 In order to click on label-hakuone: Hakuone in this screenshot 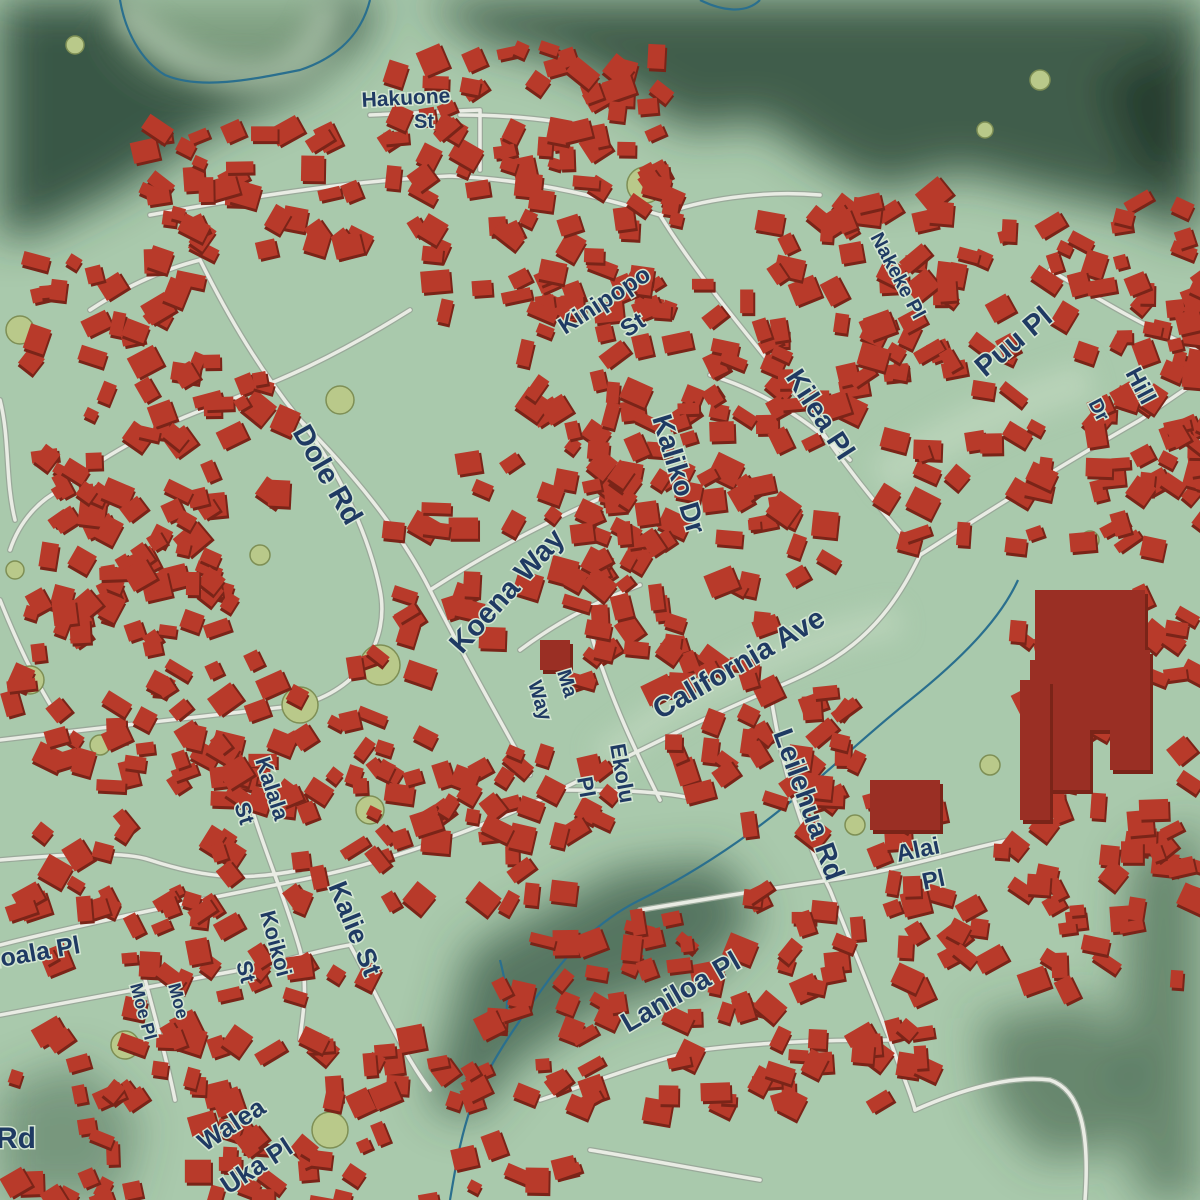, I will do `click(406, 98)`.